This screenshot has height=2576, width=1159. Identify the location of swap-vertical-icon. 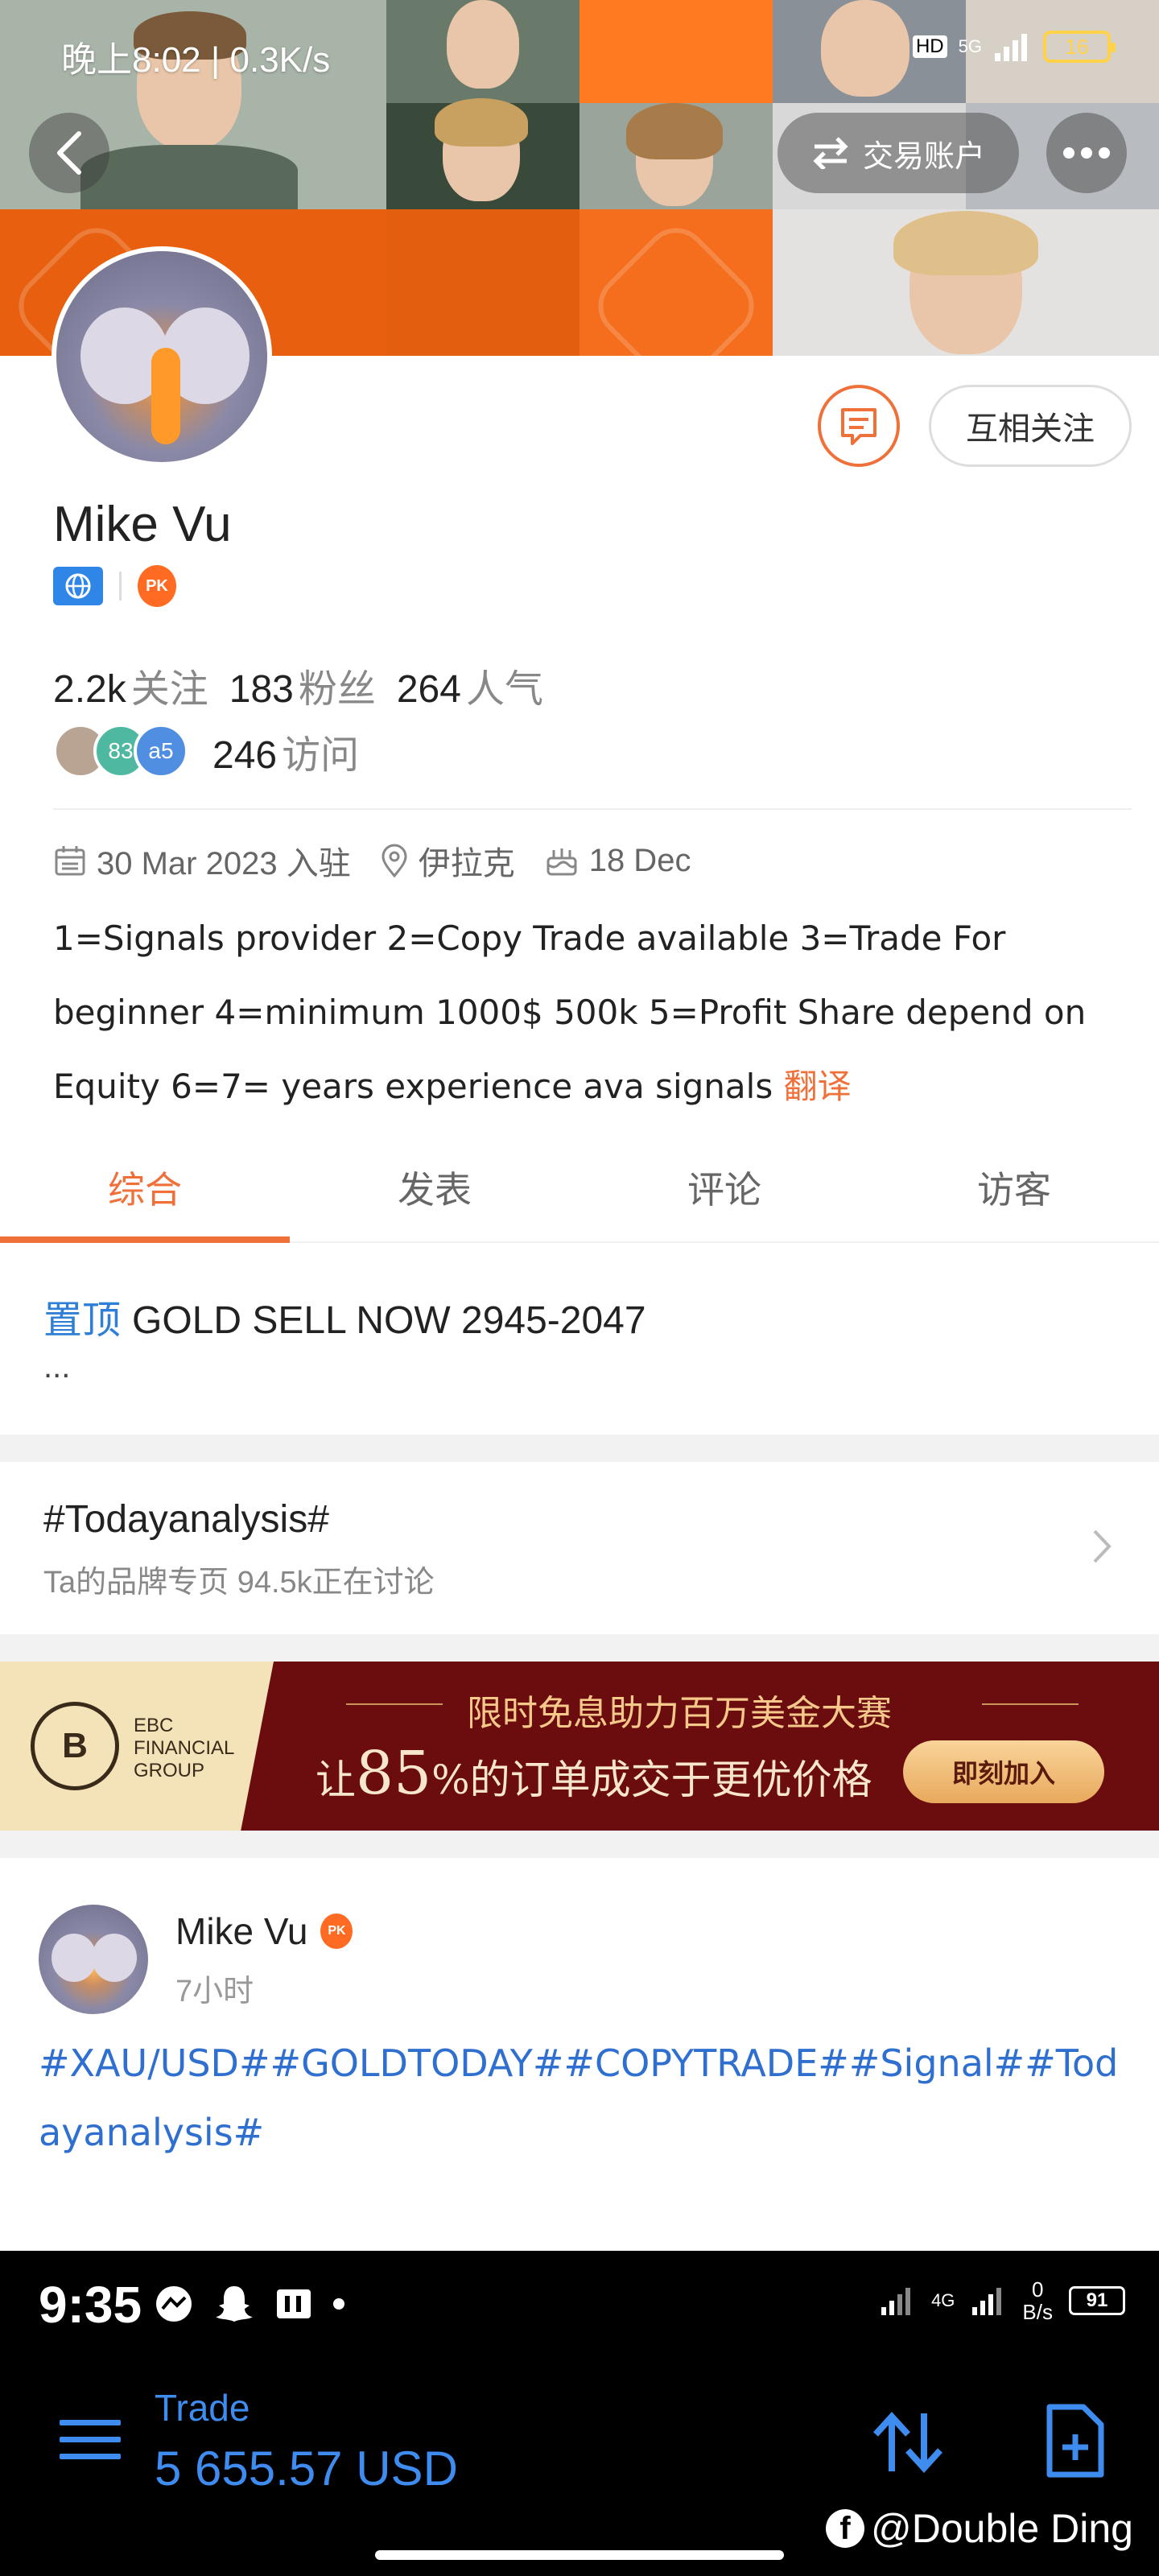
(908, 2442).